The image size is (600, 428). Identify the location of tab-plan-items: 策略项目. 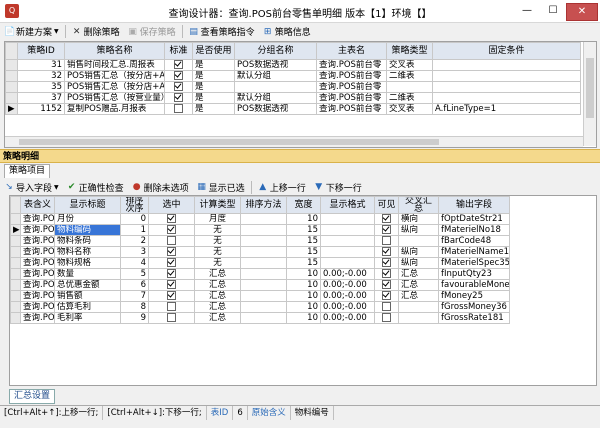
(27, 171).